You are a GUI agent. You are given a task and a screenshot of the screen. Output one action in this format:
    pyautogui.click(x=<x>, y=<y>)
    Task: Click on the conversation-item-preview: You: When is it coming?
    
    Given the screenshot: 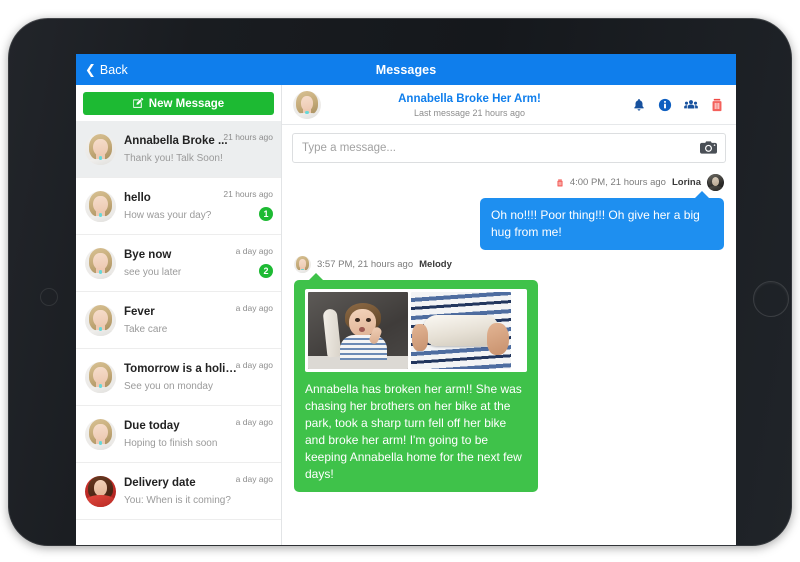 What is the action you would take?
    pyautogui.click(x=177, y=500)
    